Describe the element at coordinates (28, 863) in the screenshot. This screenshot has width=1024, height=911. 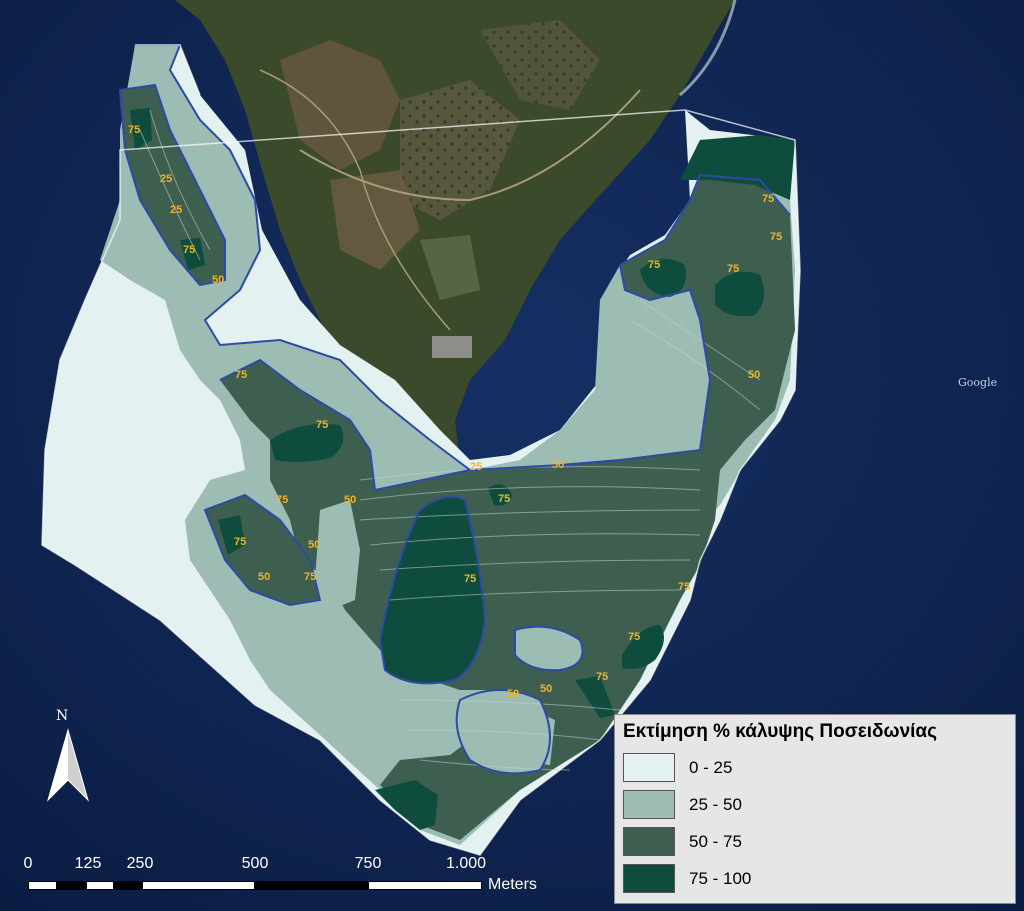
I see `scale-tick-0: 0` at that location.